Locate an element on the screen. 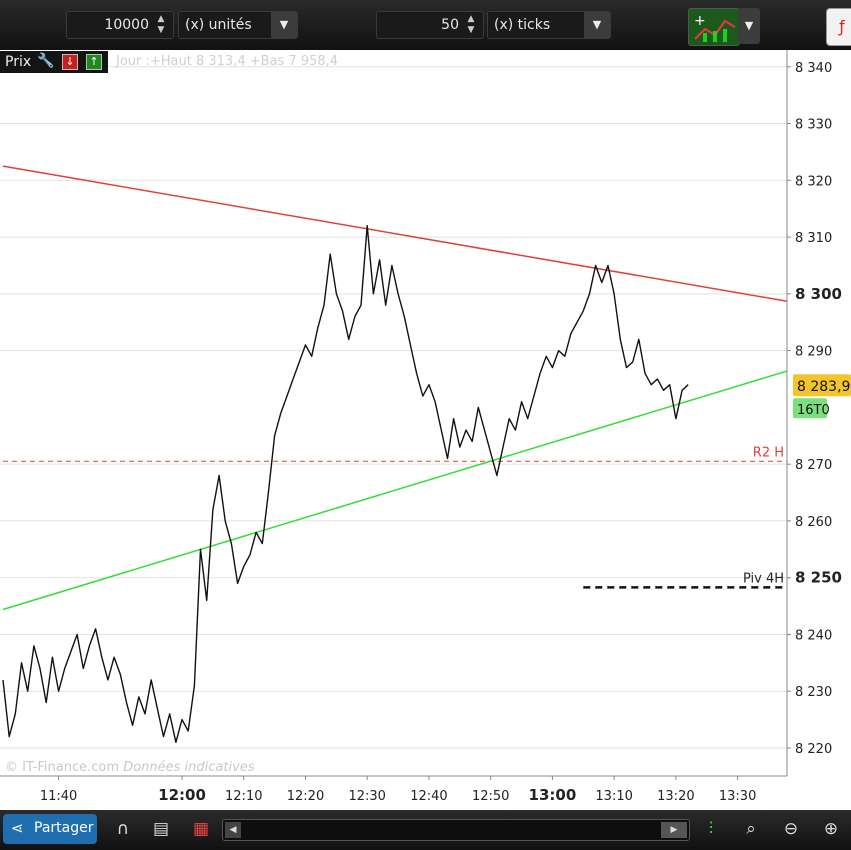  x-tick-label: 12:50 is located at coordinates (490, 796).